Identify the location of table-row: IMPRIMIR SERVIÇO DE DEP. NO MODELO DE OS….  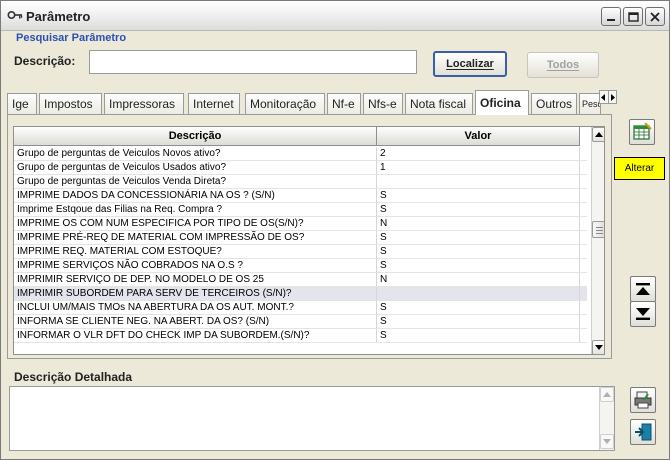
(300, 280).